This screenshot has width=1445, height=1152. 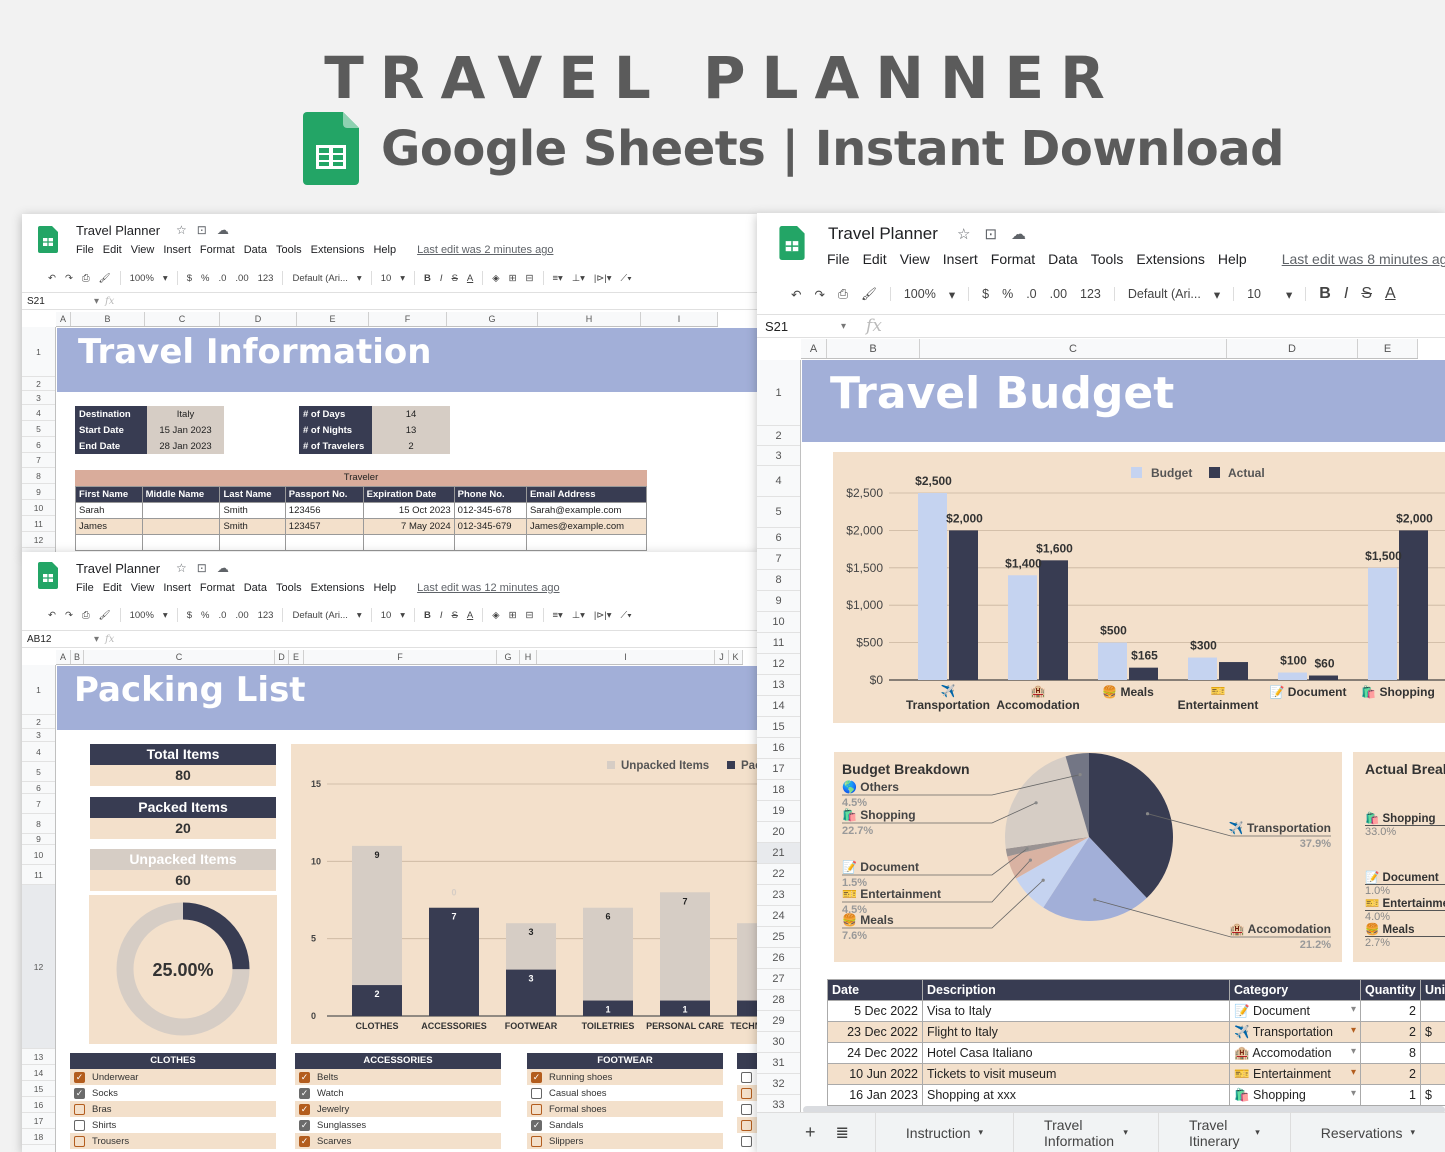 What do you see at coordinates (185, 414) in the screenshot?
I see `trip-value: Italy` at bounding box center [185, 414].